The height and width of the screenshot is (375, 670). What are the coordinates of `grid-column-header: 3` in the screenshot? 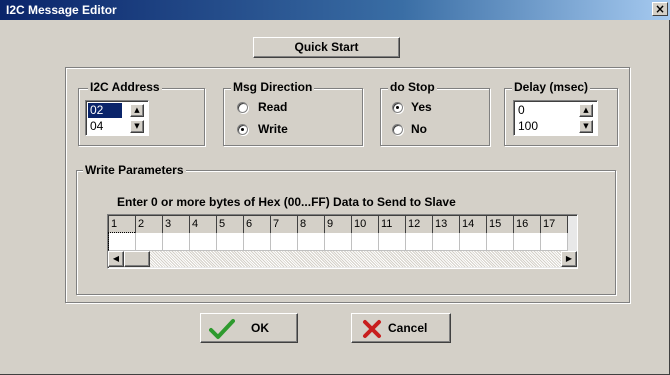 It's located at (176, 224).